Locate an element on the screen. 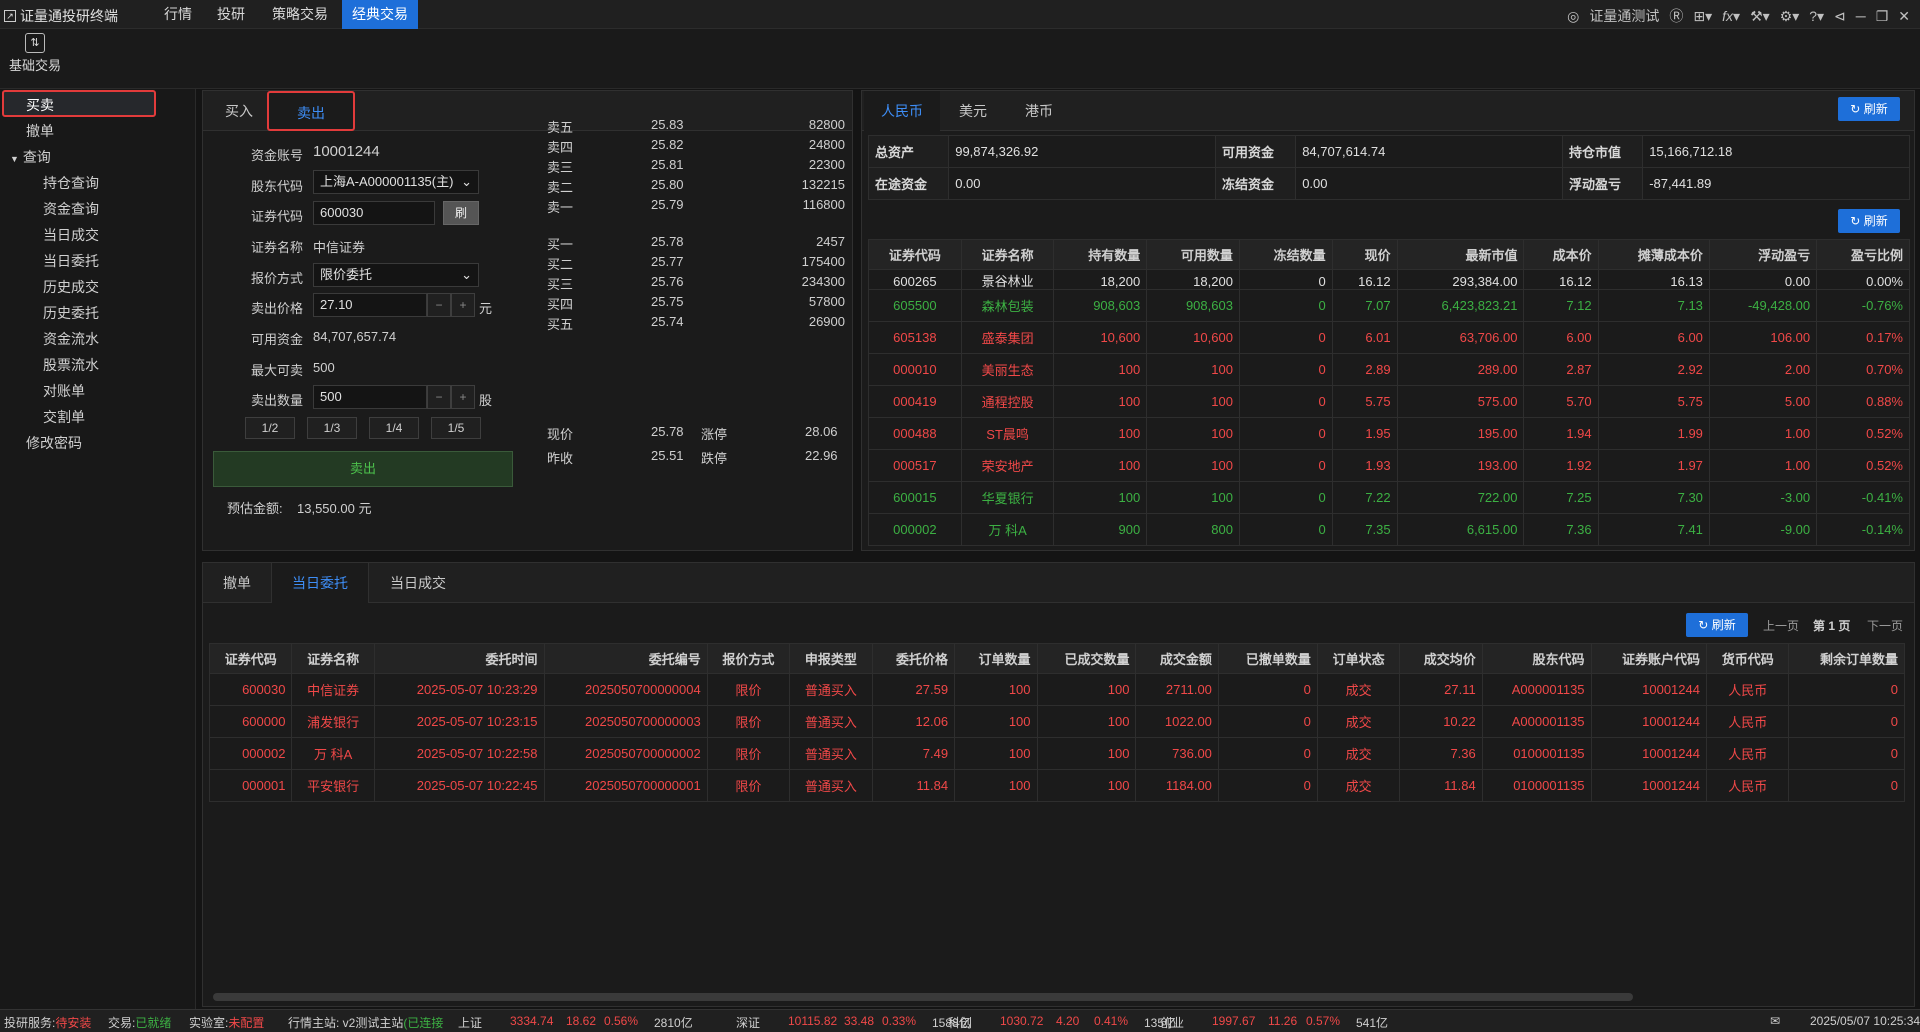  sidebar-item-history-orders: 历史委托 is located at coordinates (71, 313).